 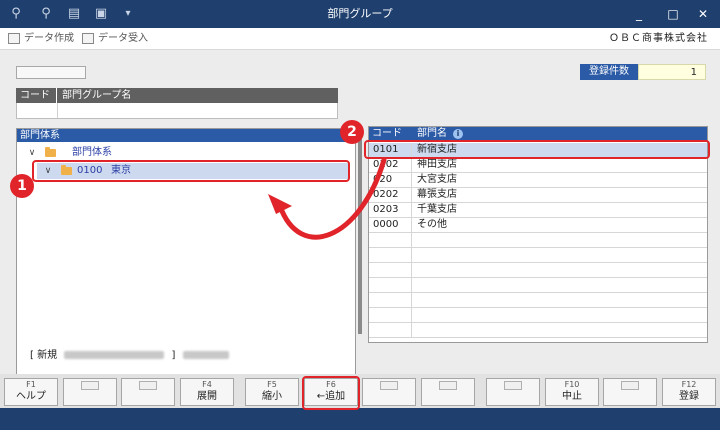 I want to click on group-code-input, so click(x=51, y=72).